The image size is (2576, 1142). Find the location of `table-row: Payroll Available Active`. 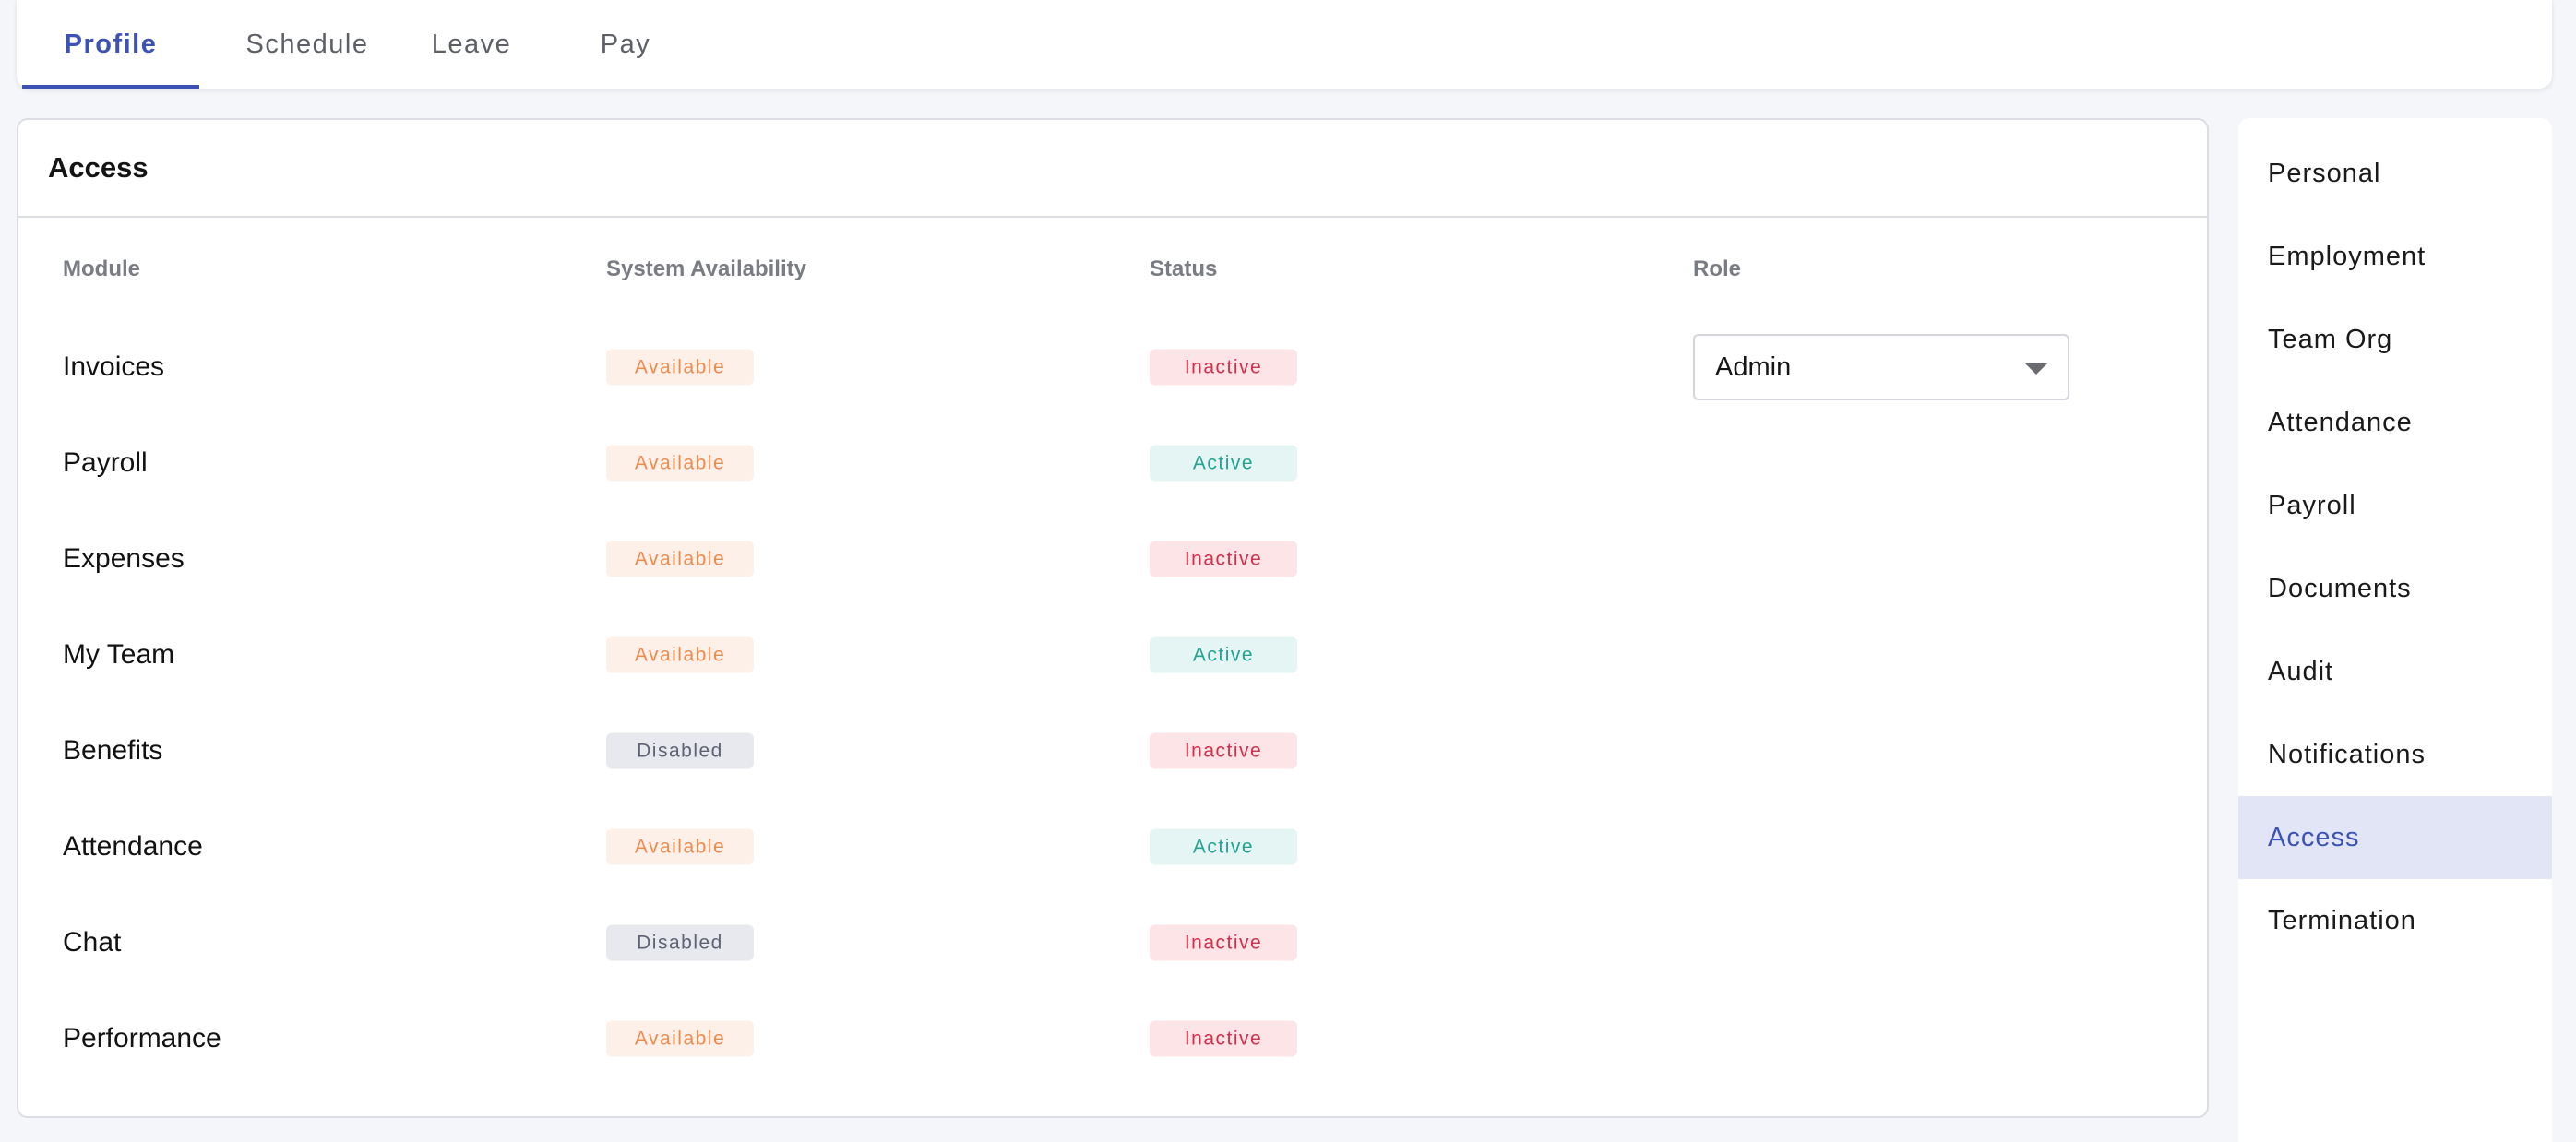

table-row: Payroll Available Active is located at coordinates (1112, 463).